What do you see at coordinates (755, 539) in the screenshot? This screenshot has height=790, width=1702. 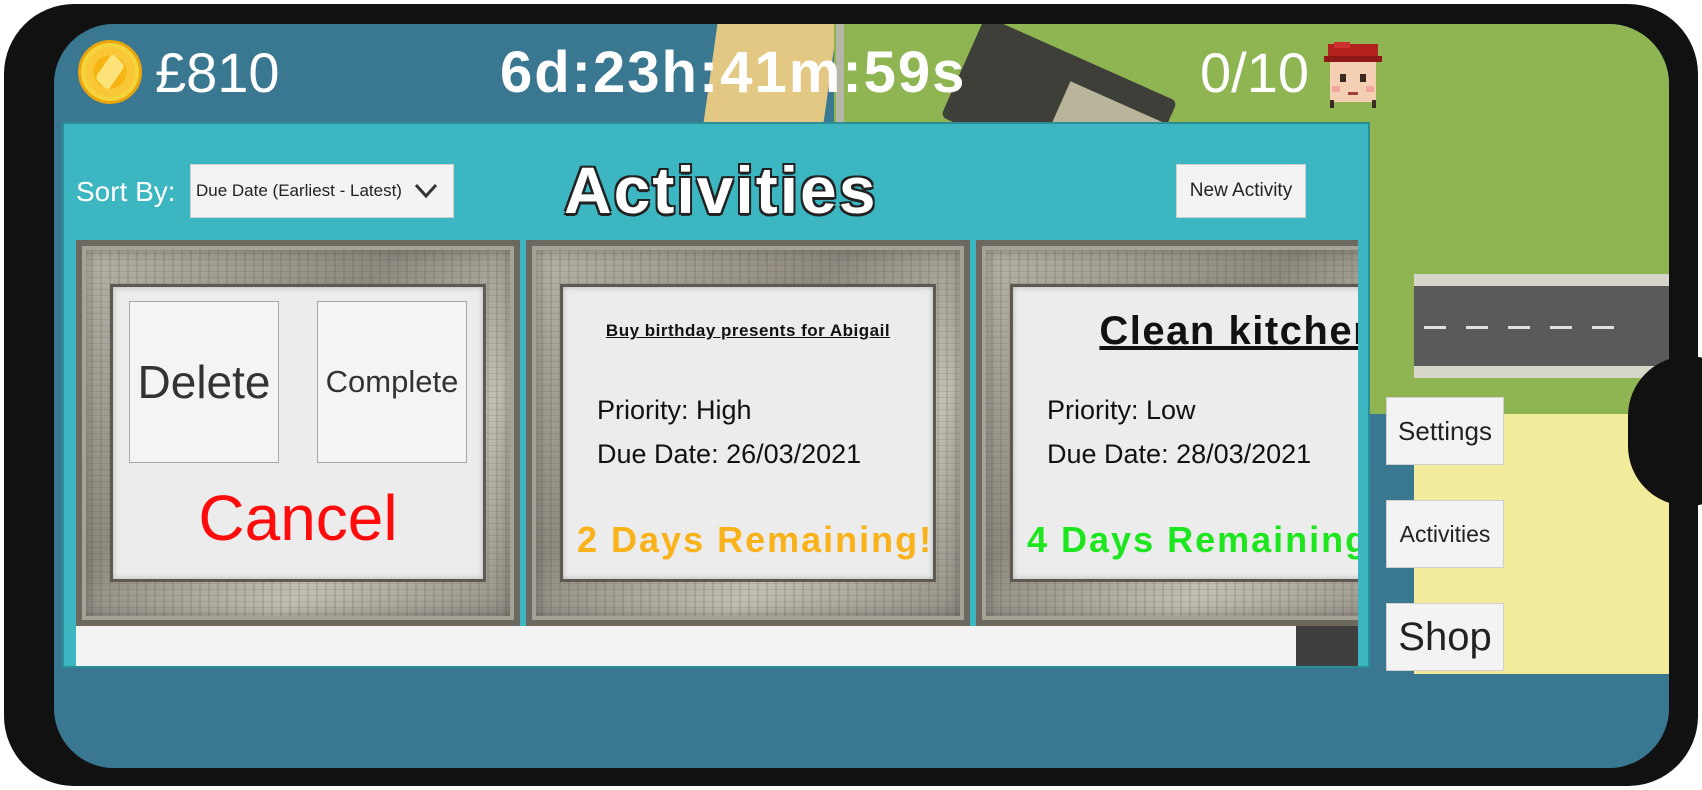 I see `activity-remaining: 2 Days Remaining!` at bounding box center [755, 539].